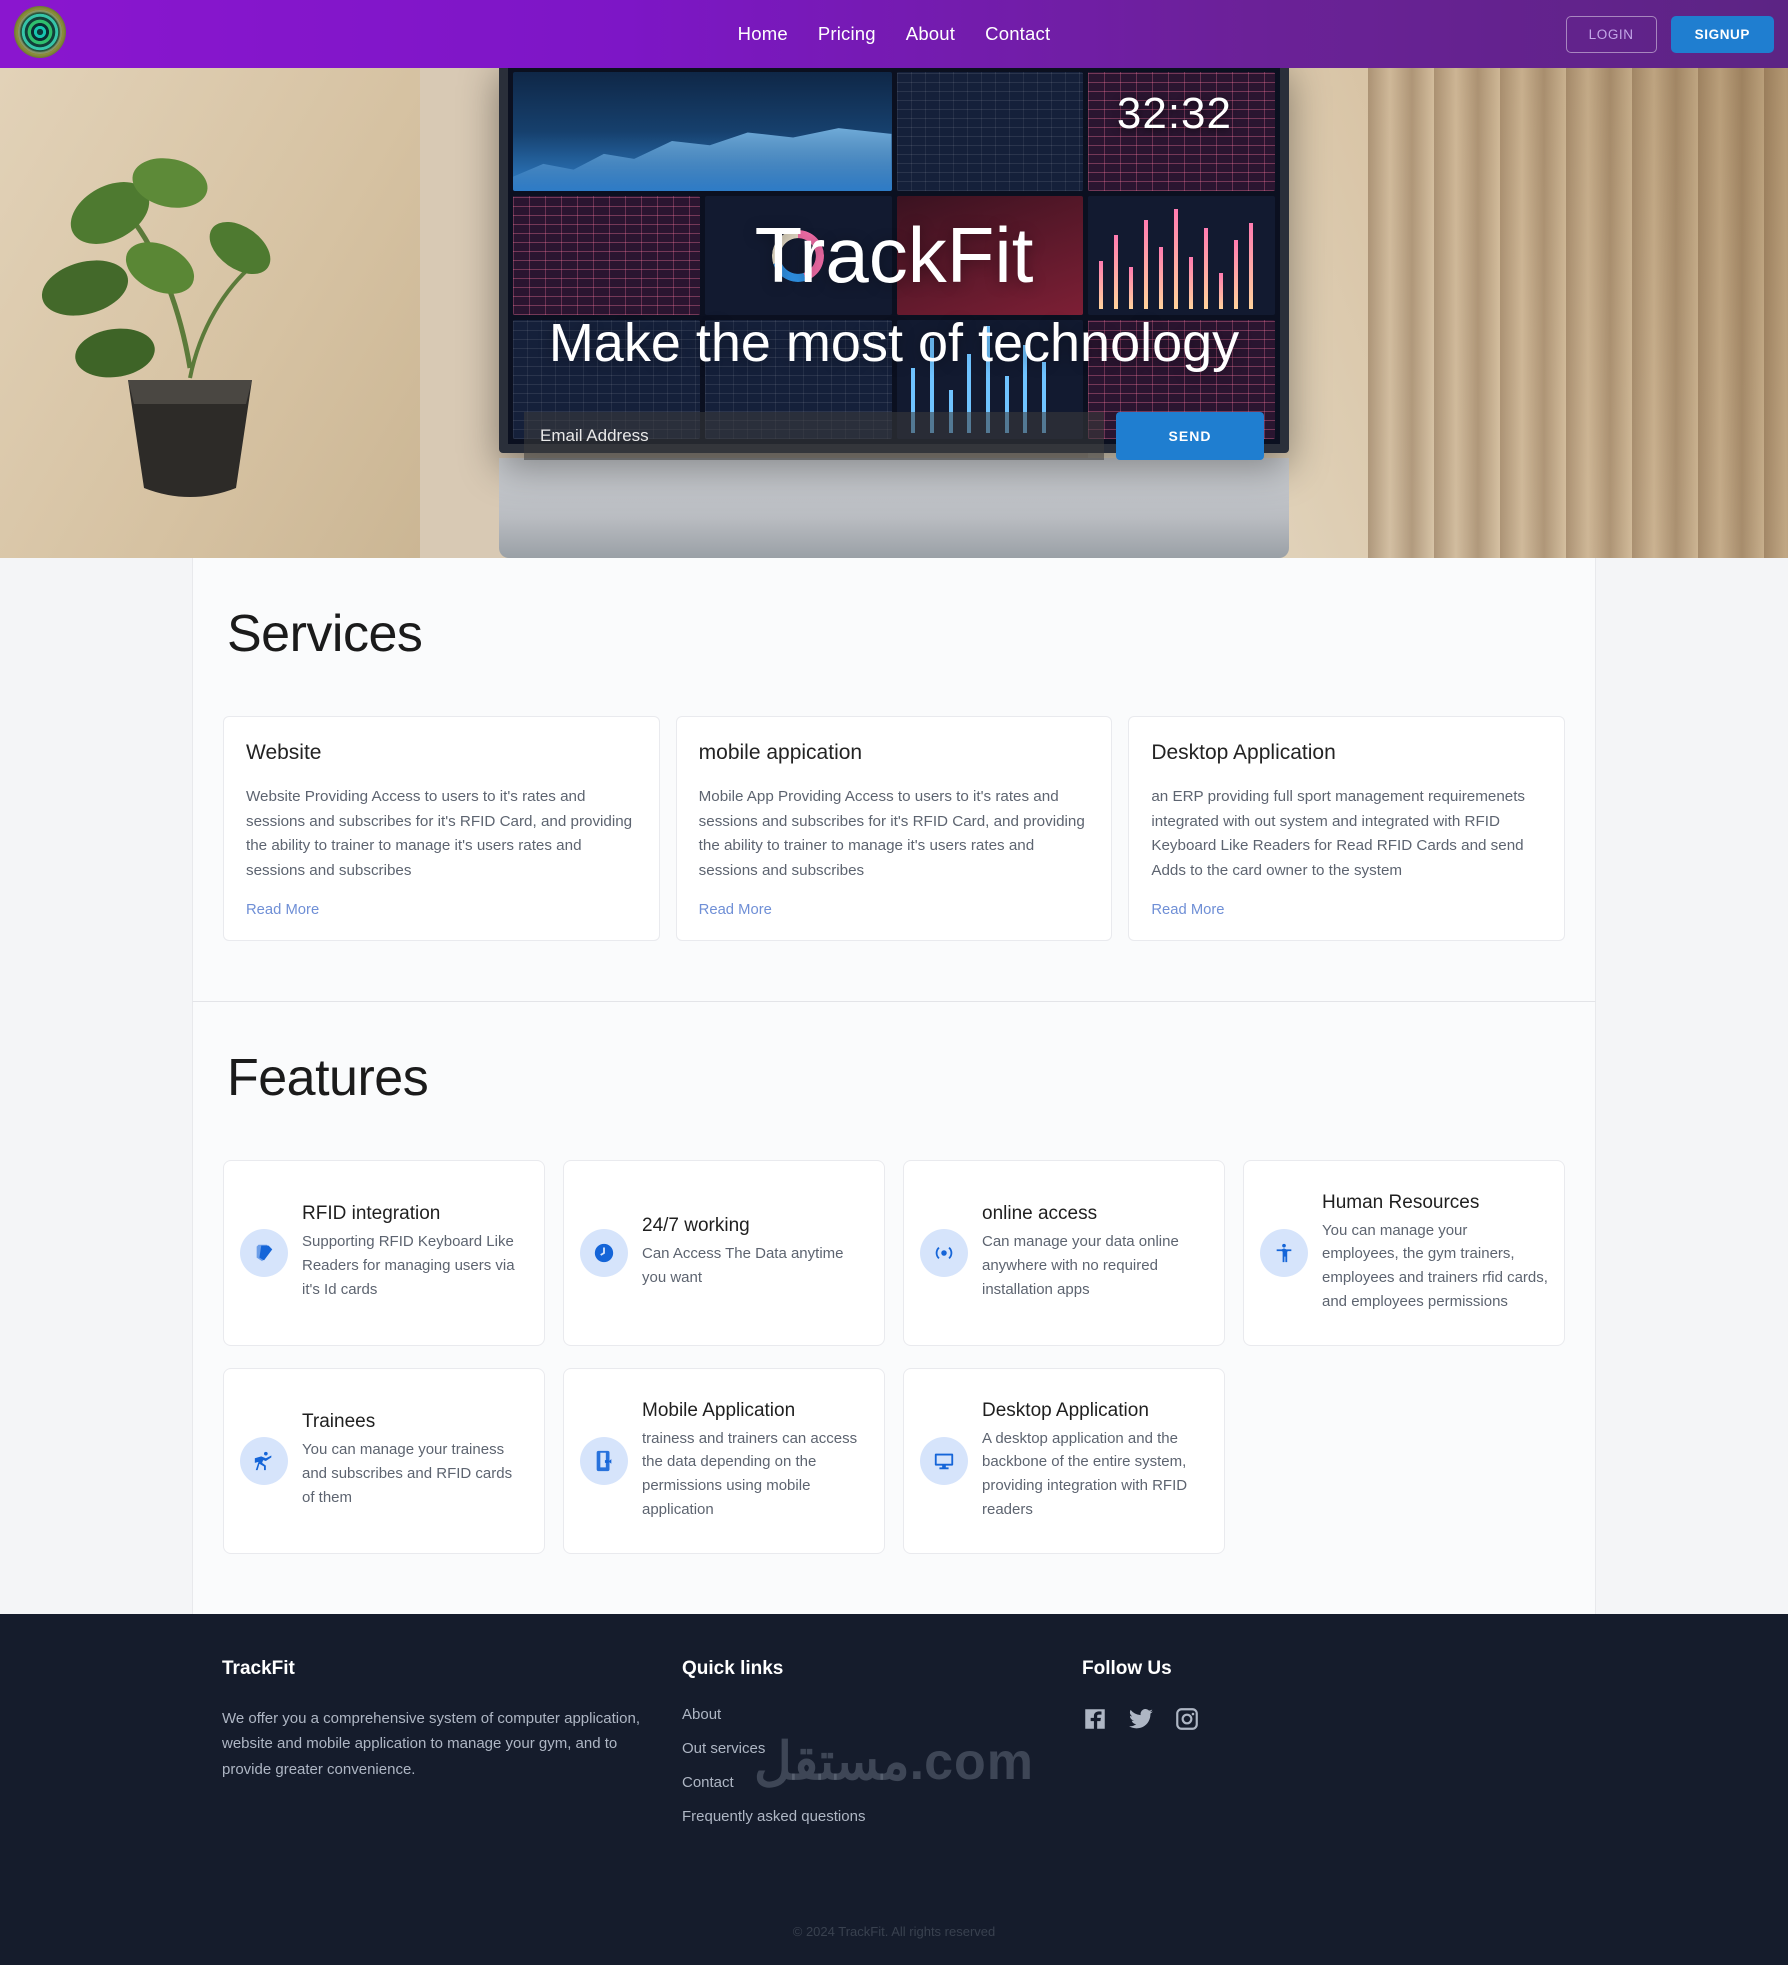  Describe the element at coordinates (1040, 1214) in the screenshot. I see `feature-title: online access` at that location.